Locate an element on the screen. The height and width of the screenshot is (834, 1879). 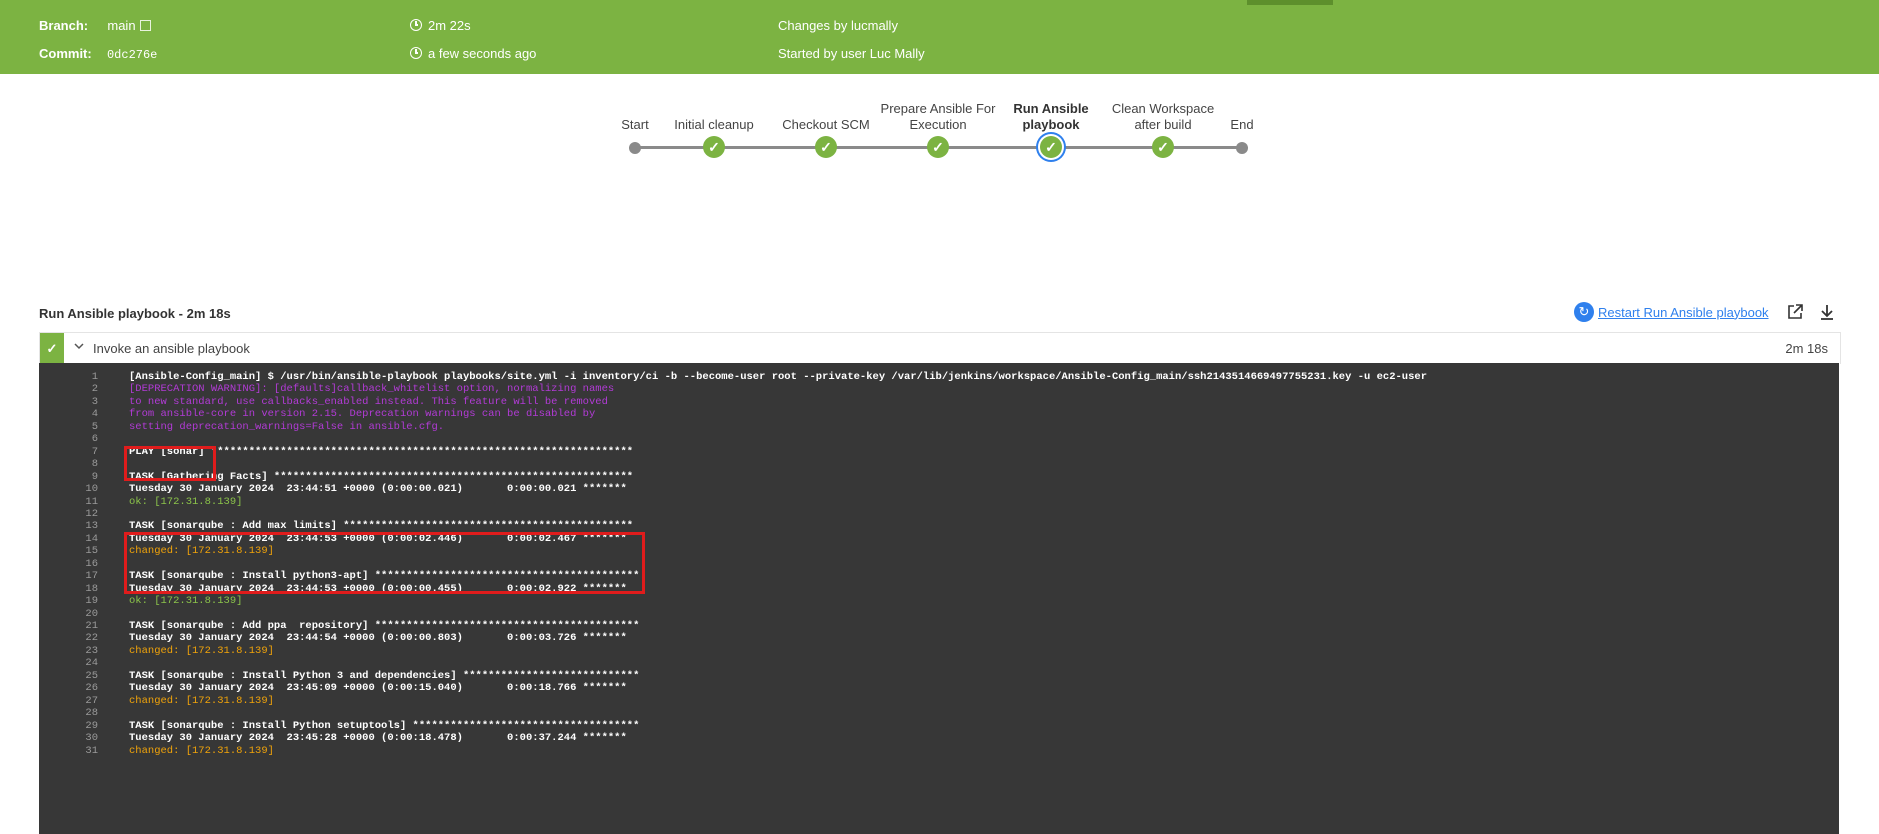
duration-row: 2m 22s is located at coordinates (440, 26).